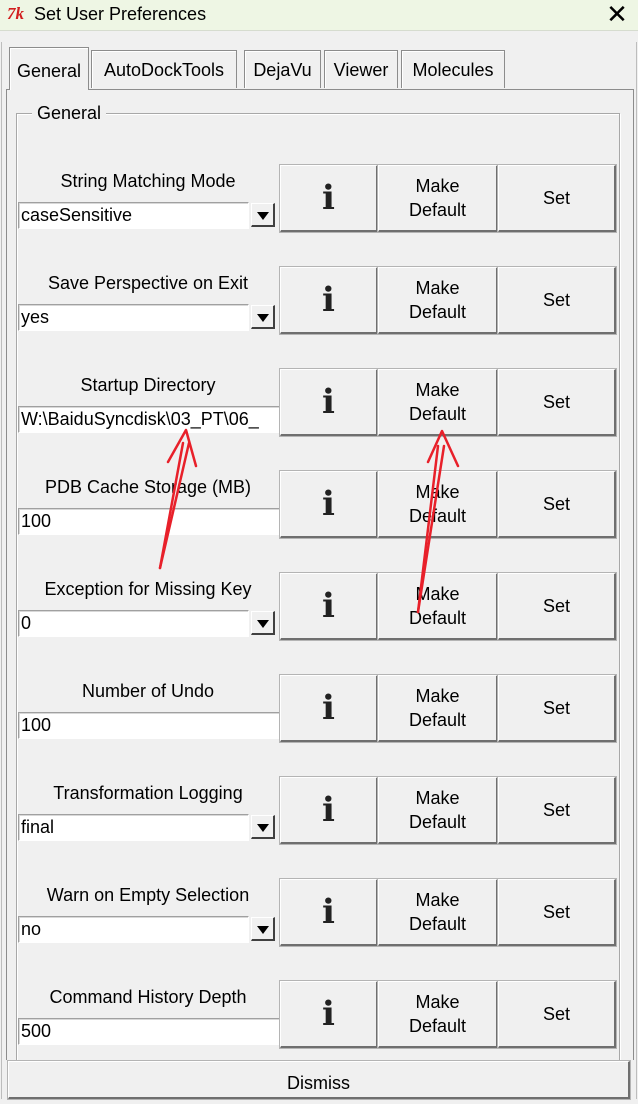  I want to click on pref-label: Number of Undo, so click(148, 691).